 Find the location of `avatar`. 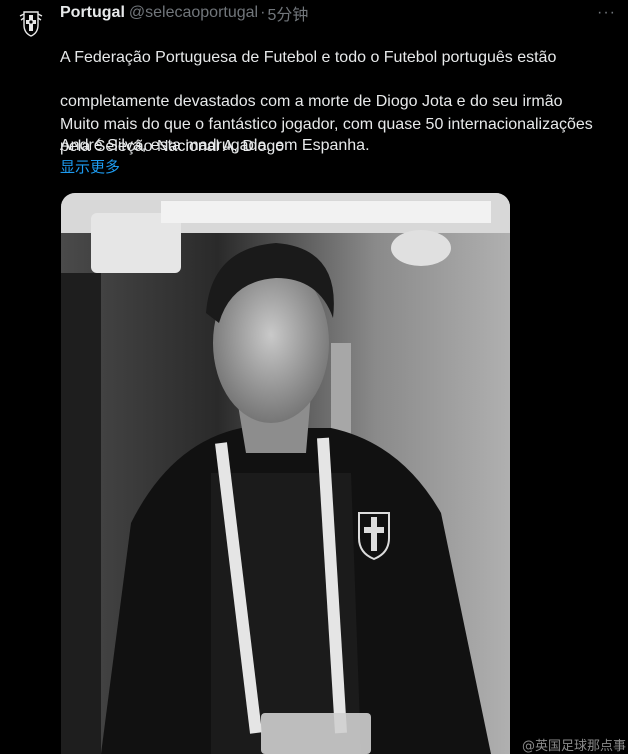

avatar is located at coordinates (31, 23).